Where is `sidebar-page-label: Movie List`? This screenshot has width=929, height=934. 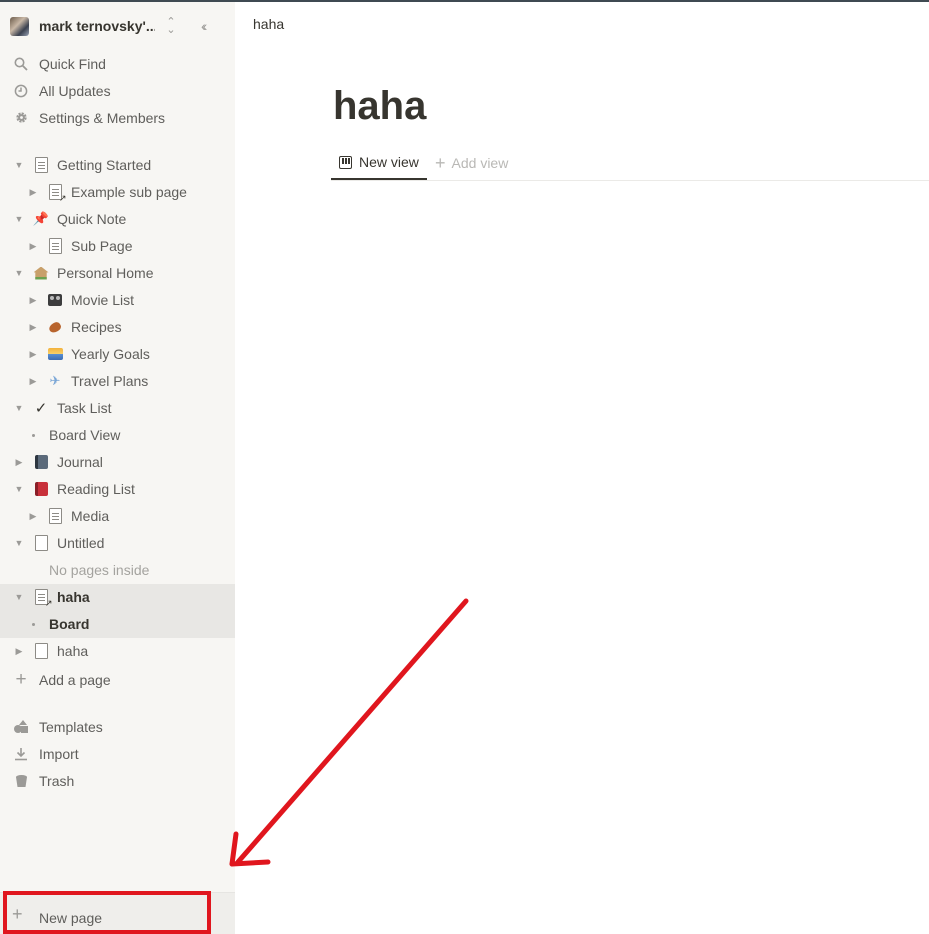 sidebar-page-label: Movie List is located at coordinates (103, 300).